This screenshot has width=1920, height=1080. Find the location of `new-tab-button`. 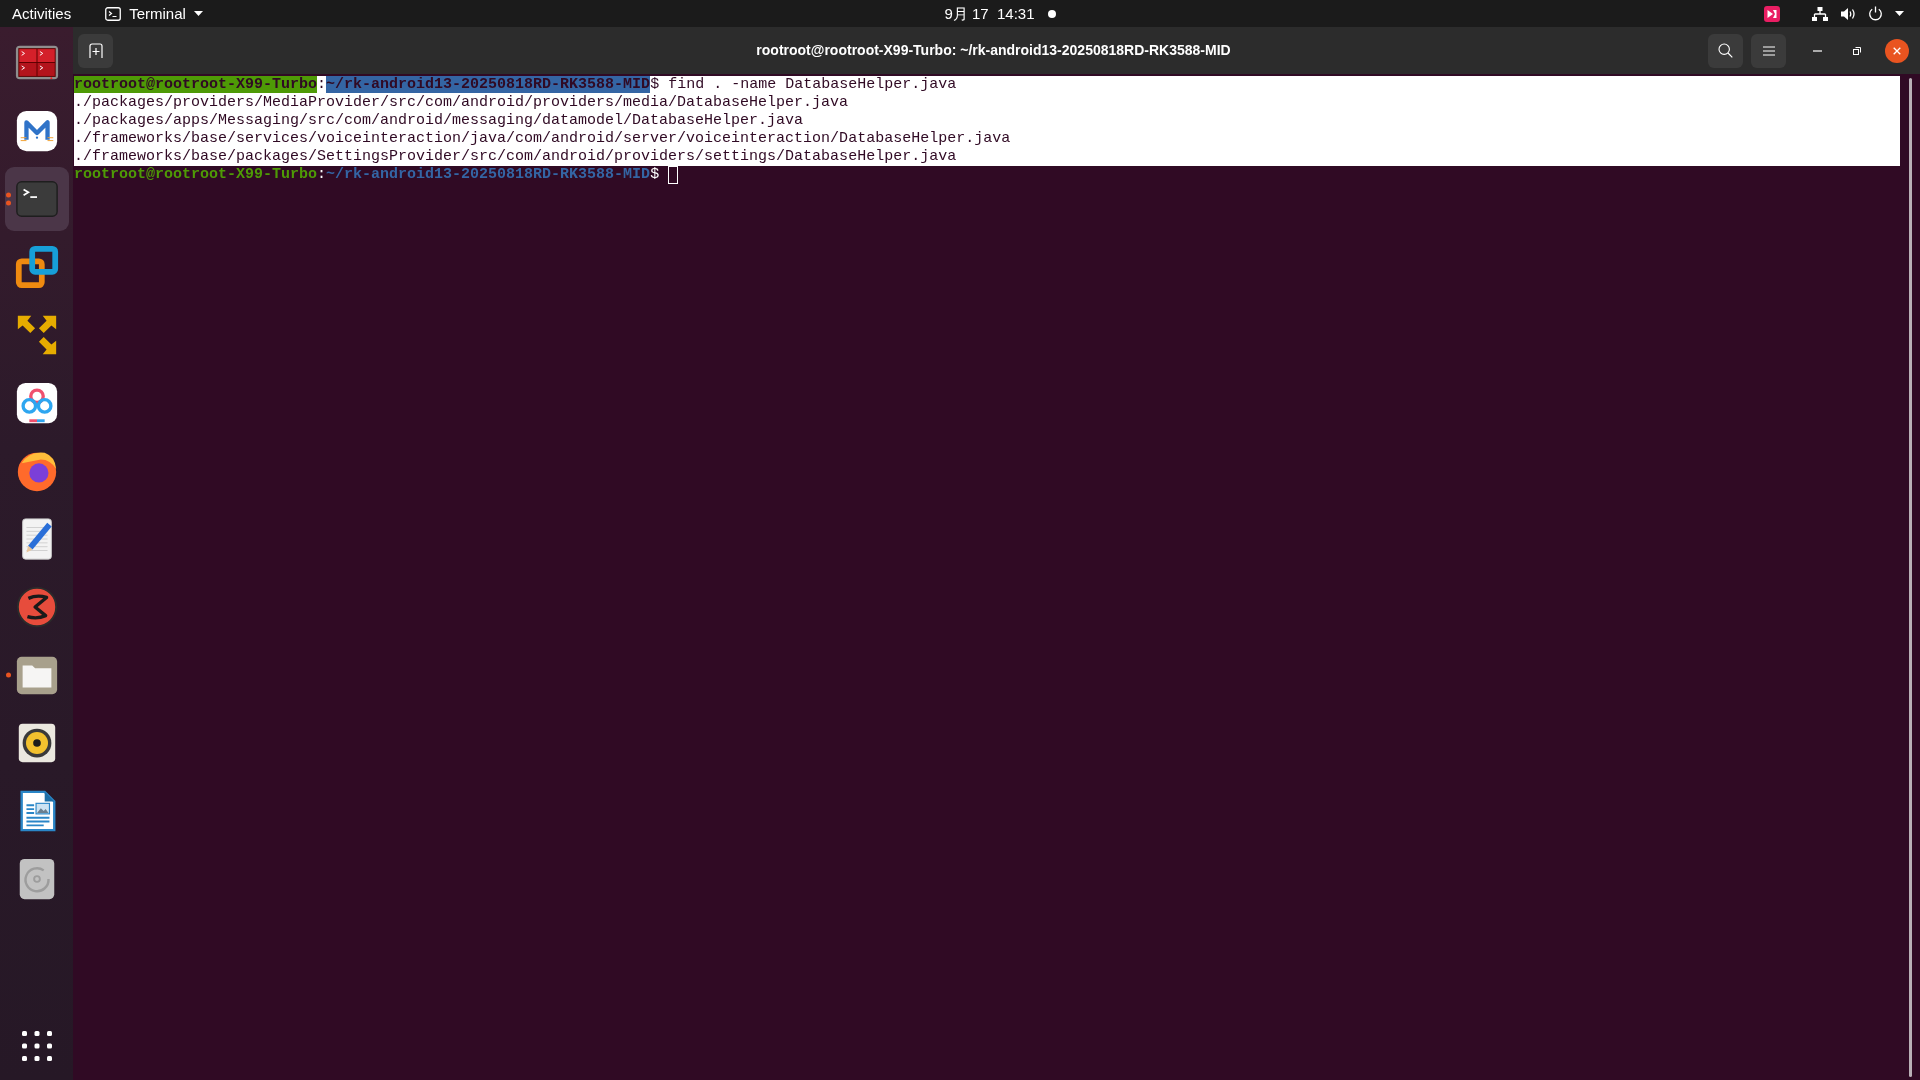

new-tab-button is located at coordinates (95, 50).